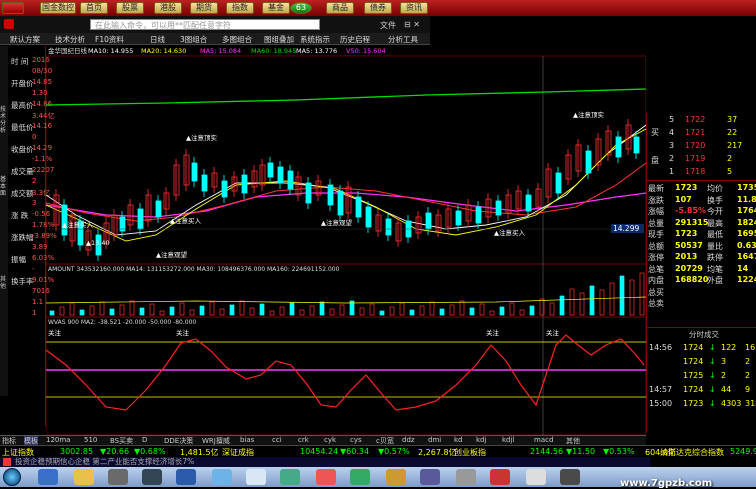 The height and width of the screenshot is (489, 756). Describe the element at coordinates (4, 283) in the screenshot. I see `tab-other: 其他` at that location.